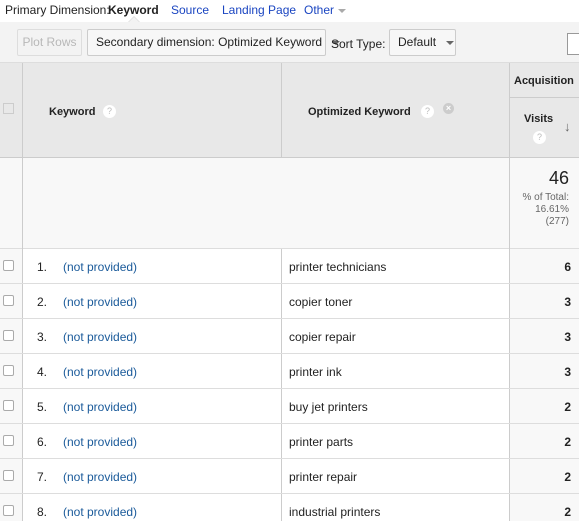 The image size is (579, 521). I want to click on table-row: 5. (not provided) buy jet printers 2, so click(289, 406).